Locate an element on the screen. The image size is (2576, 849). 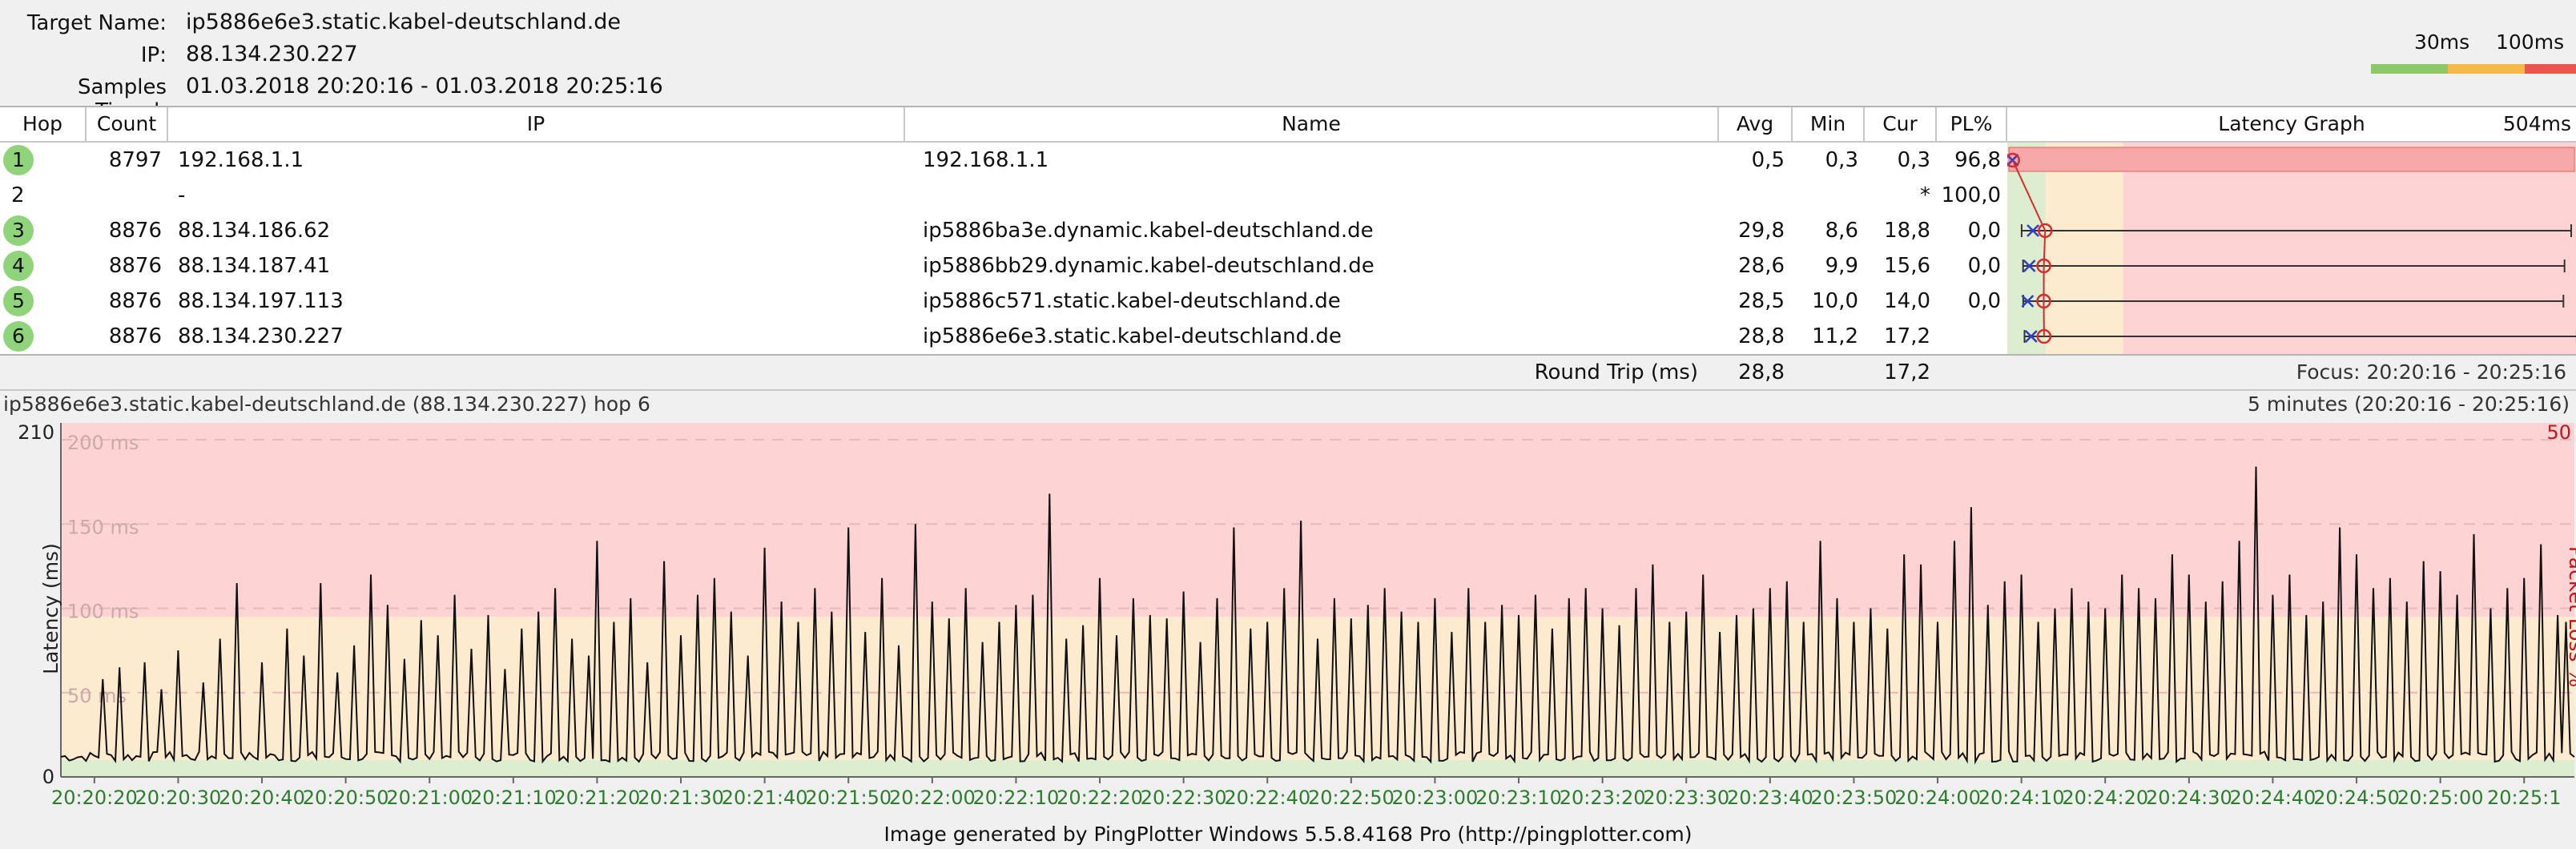
target-ip-value: 88.134.230.227 is located at coordinates (272, 54).